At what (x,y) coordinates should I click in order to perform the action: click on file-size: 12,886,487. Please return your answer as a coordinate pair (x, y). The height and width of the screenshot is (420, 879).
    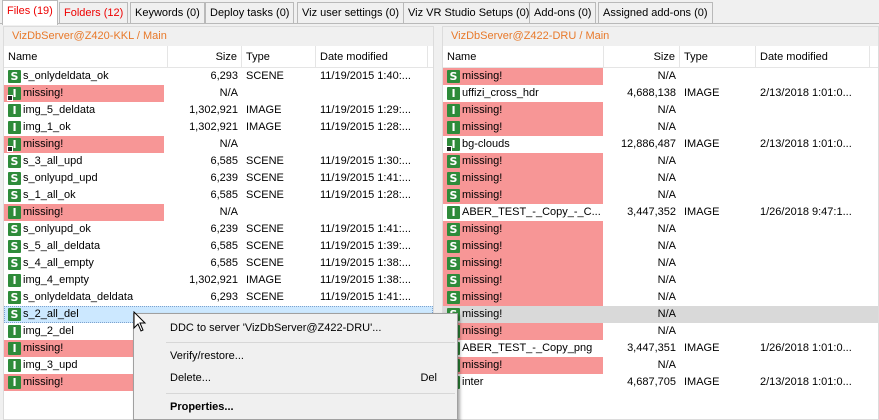
    Looking at the image, I should click on (648, 144).